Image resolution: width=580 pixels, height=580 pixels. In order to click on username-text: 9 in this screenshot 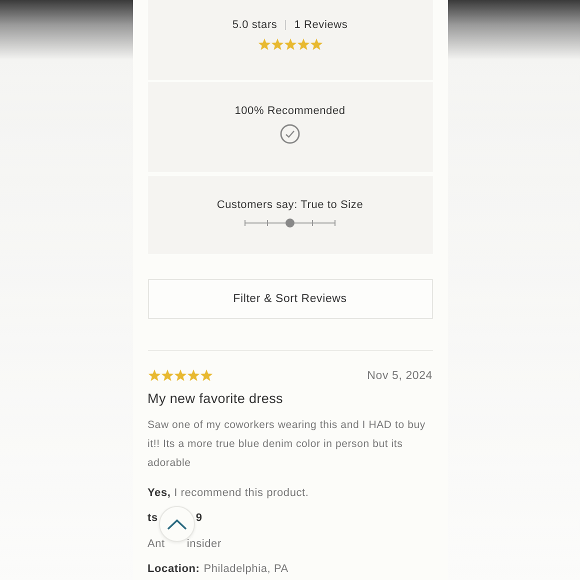, I will do `click(199, 518)`.